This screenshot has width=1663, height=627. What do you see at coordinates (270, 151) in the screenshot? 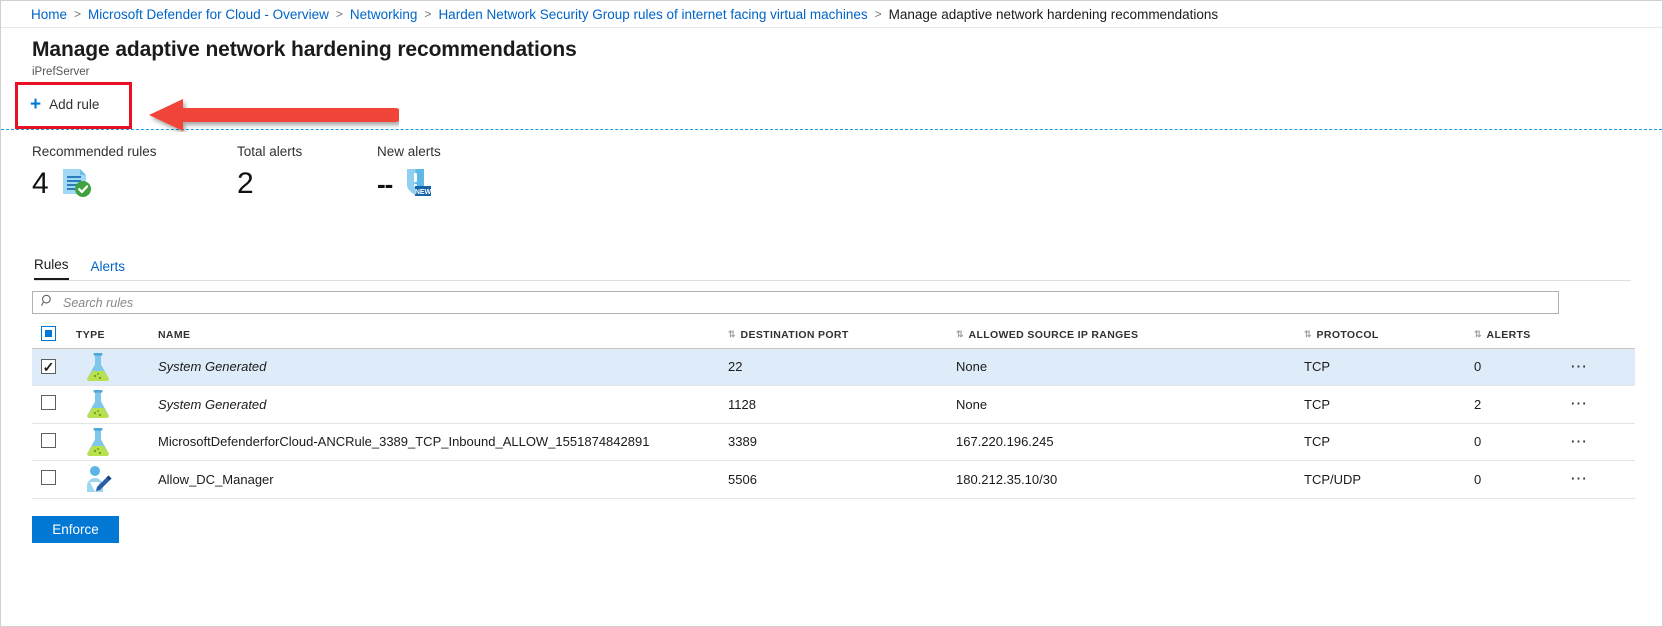
I see `stat-label: Total alerts` at bounding box center [270, 151].